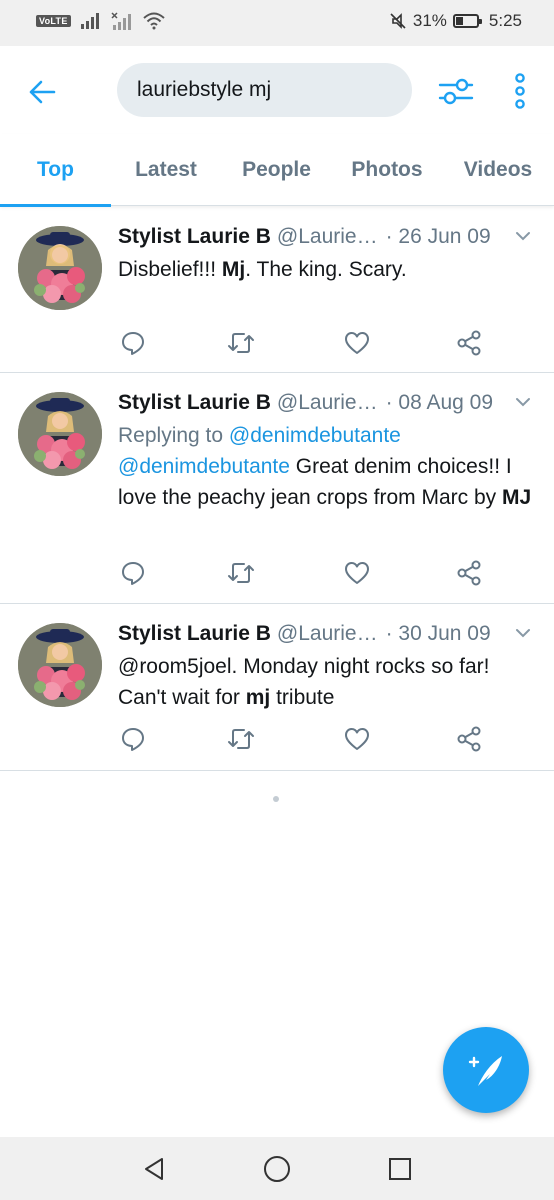 This screenshot has width=554, height=1200. I want to click on square-recents-icon, so click(400, 1169).